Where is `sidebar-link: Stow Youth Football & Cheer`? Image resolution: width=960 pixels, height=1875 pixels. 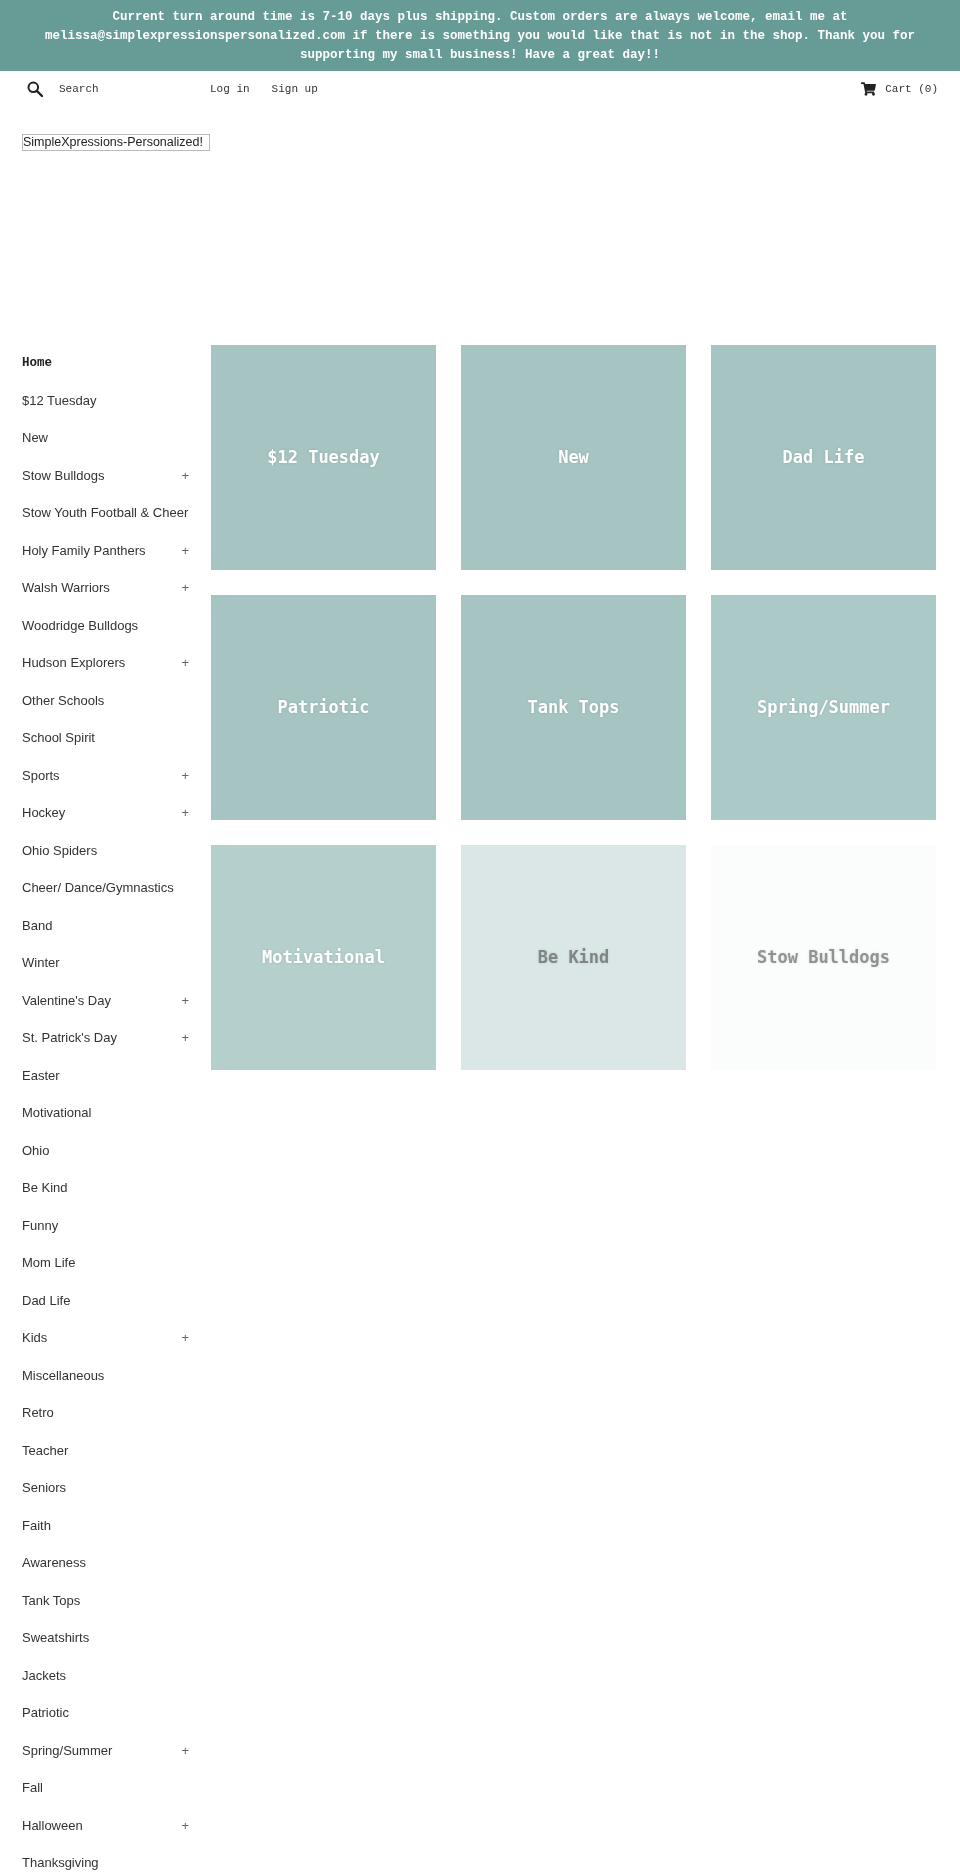
sidebar-link: Stow Youth Football & Cheer is located at coordinates (105, 513).